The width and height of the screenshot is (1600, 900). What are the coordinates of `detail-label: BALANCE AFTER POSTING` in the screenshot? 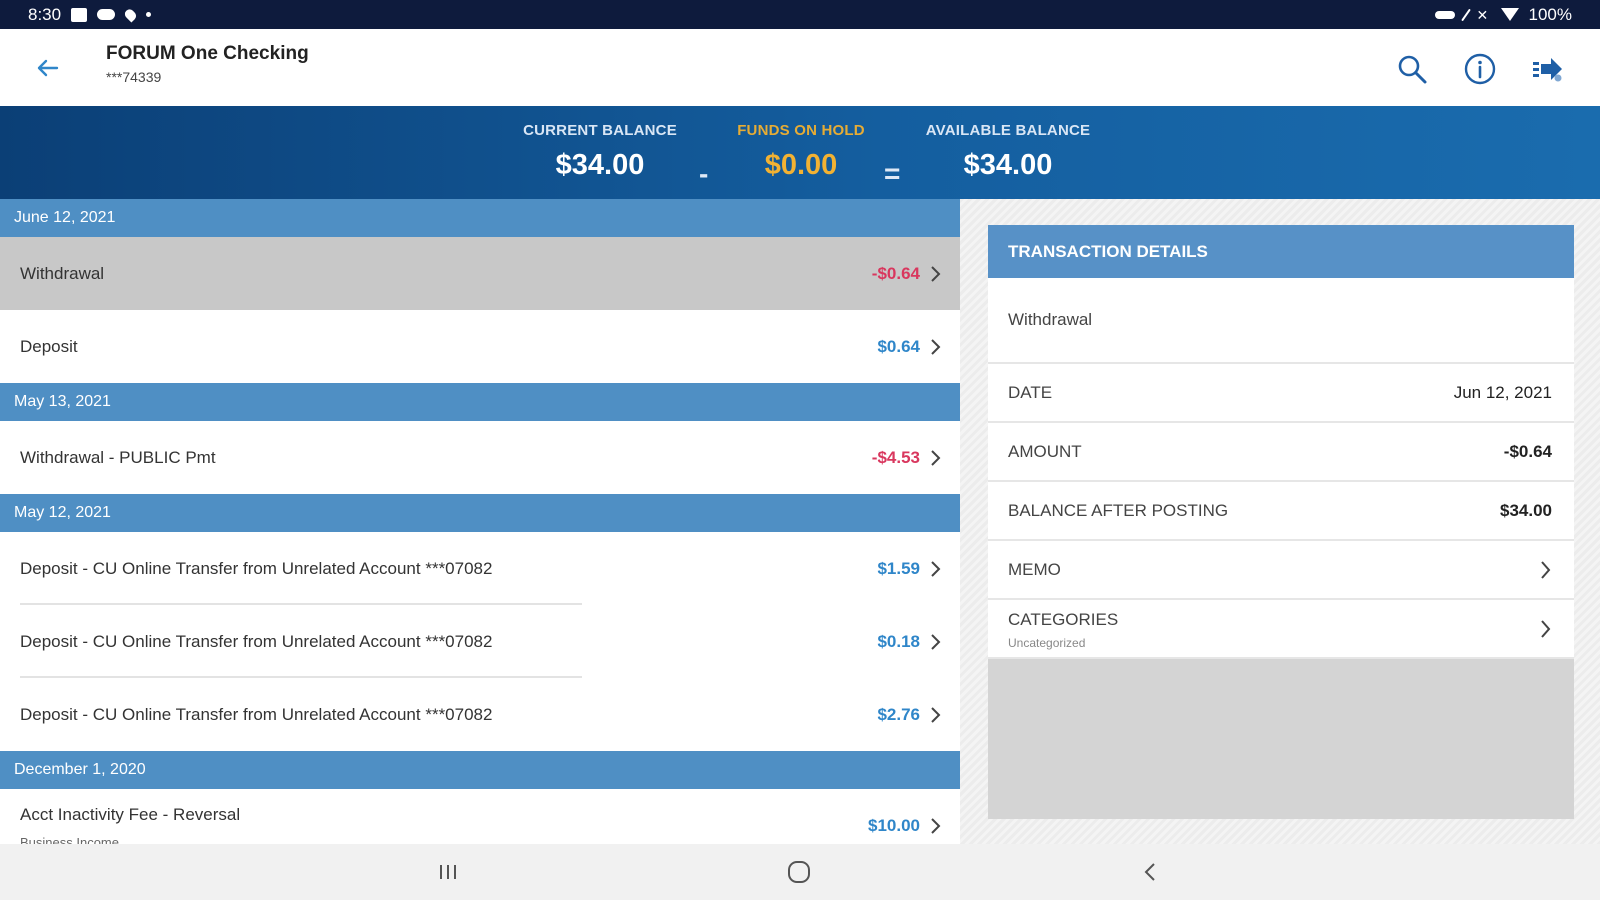 It's located at (1118, 510).